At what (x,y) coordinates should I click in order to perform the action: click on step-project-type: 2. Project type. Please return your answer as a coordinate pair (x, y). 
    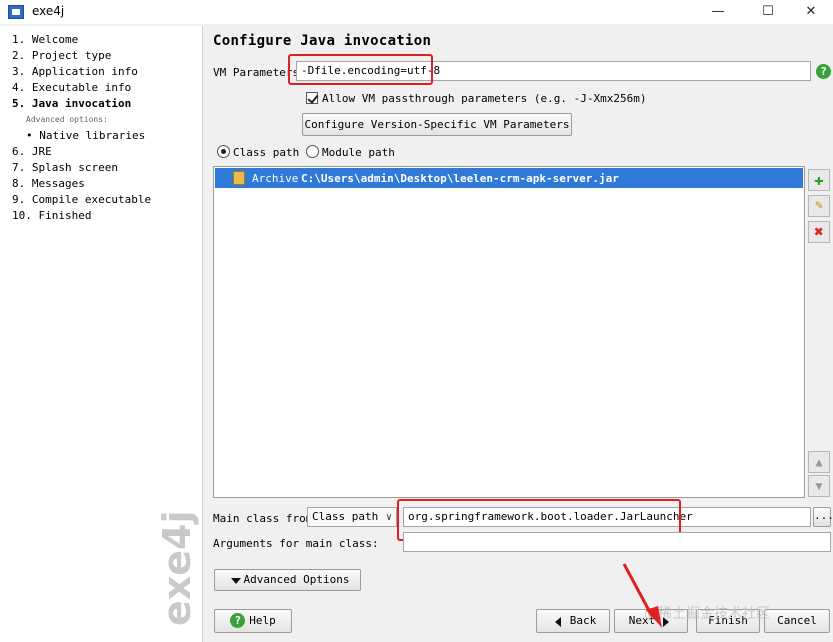
    Looking at the image, I should click on (61, 55).